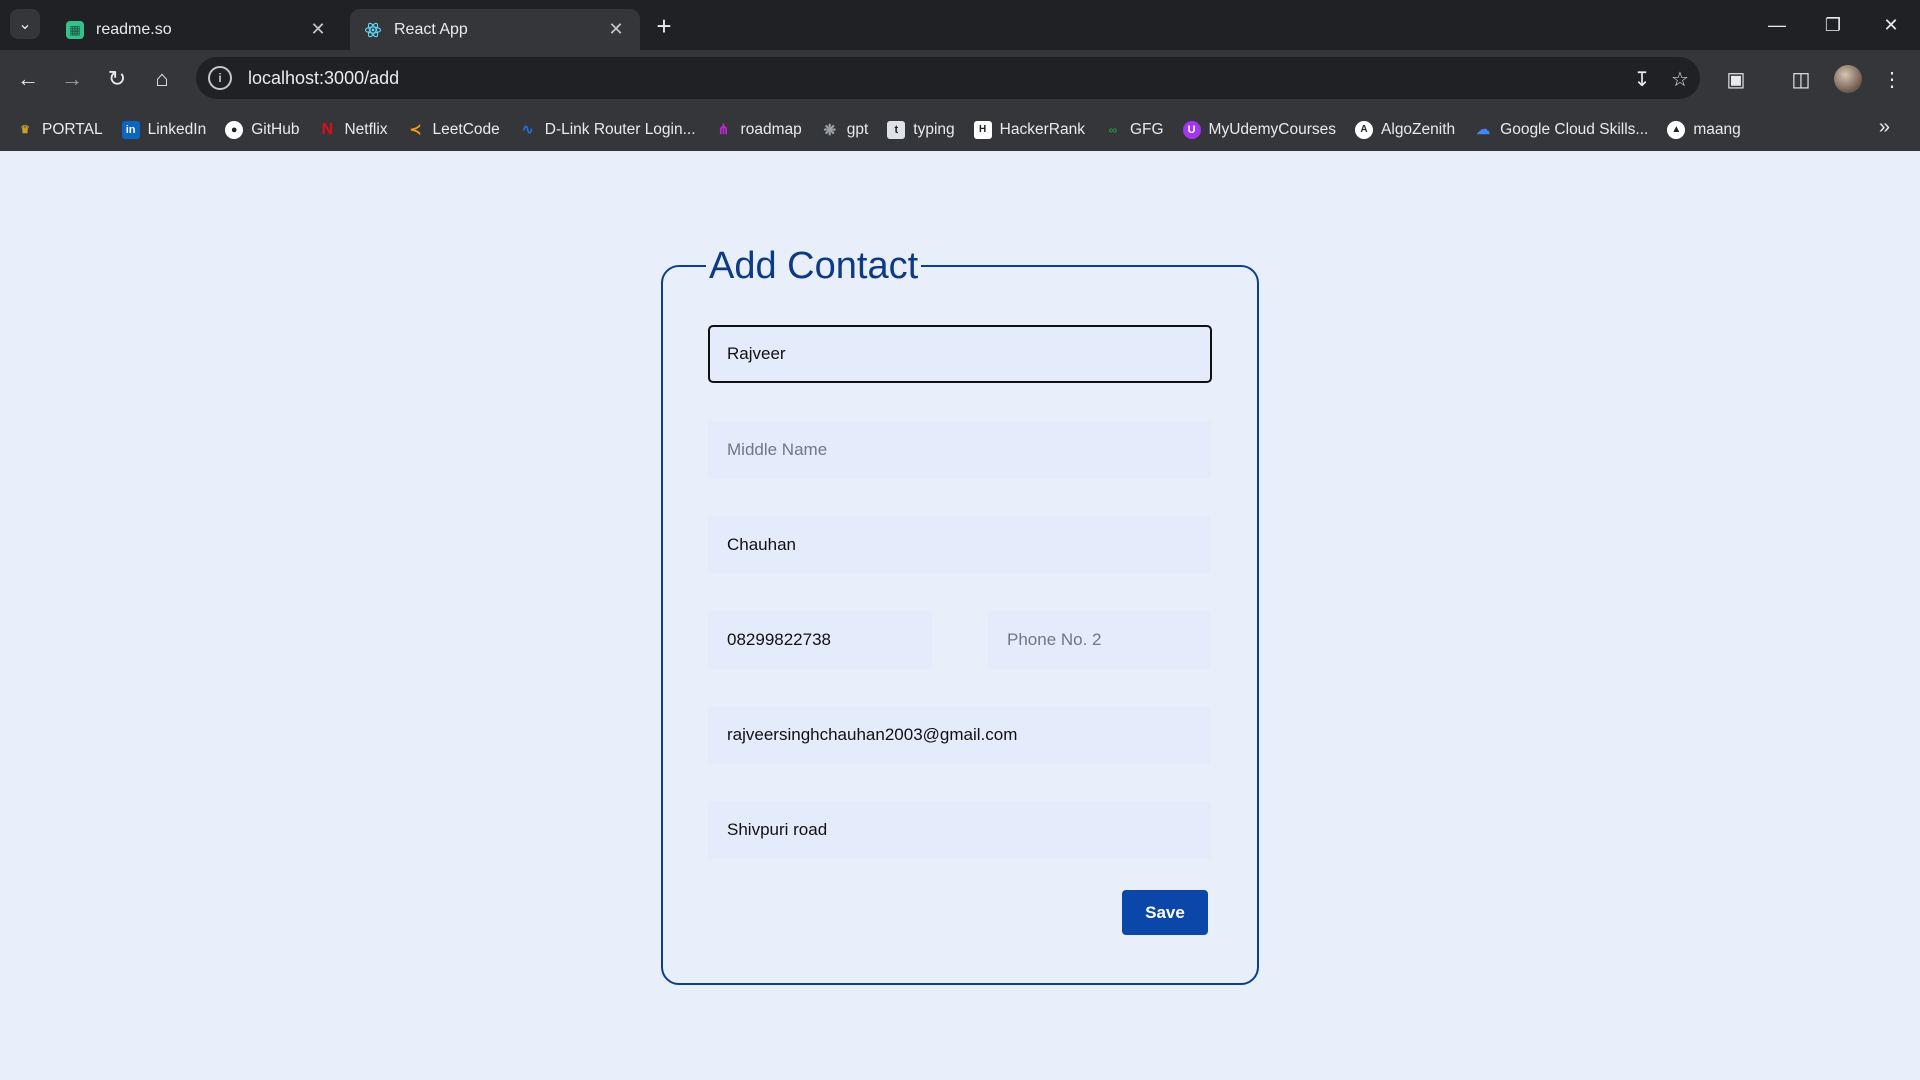 The width and height of the screenshot is (1920, 1080). Describe the element at coordinates (353, 129) in the screenshot. I see `bookmark-netflix: N Netflix` at that location.